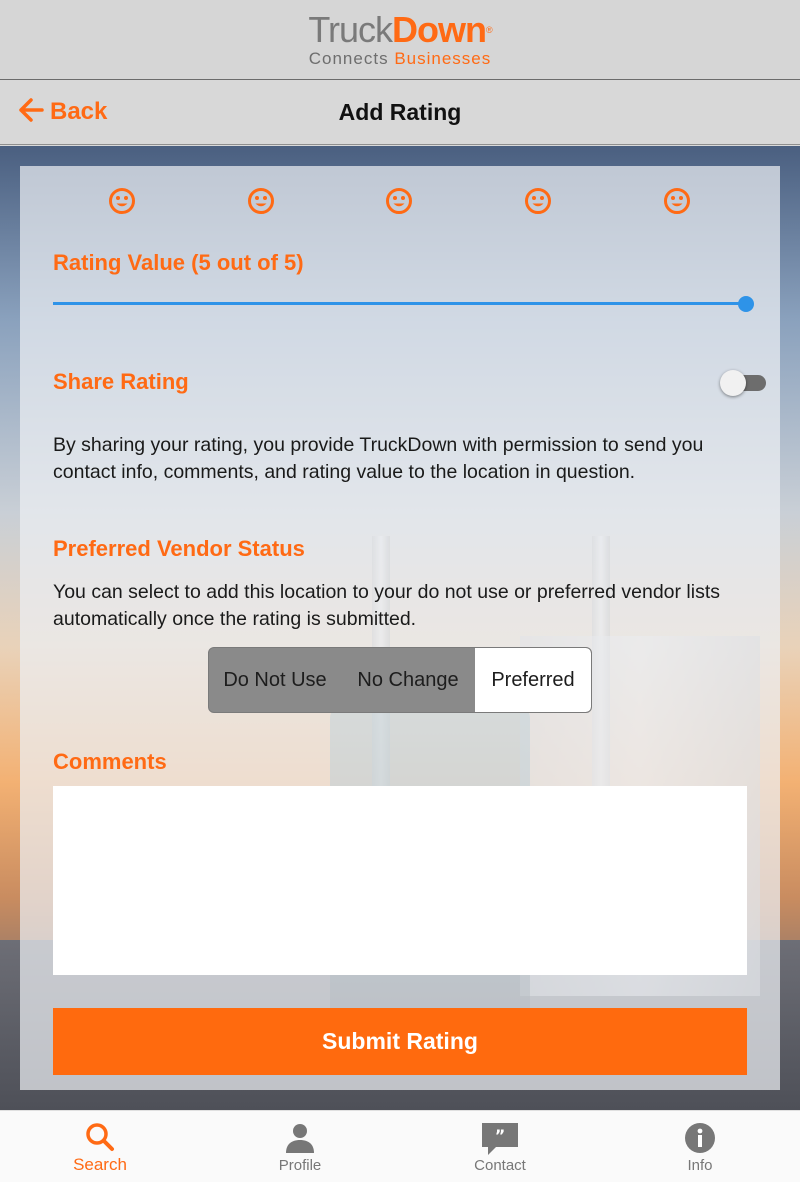 The width and height of the screenshot is (800, 1182). I want to click on tab-info: Info, so click(700, 1146).